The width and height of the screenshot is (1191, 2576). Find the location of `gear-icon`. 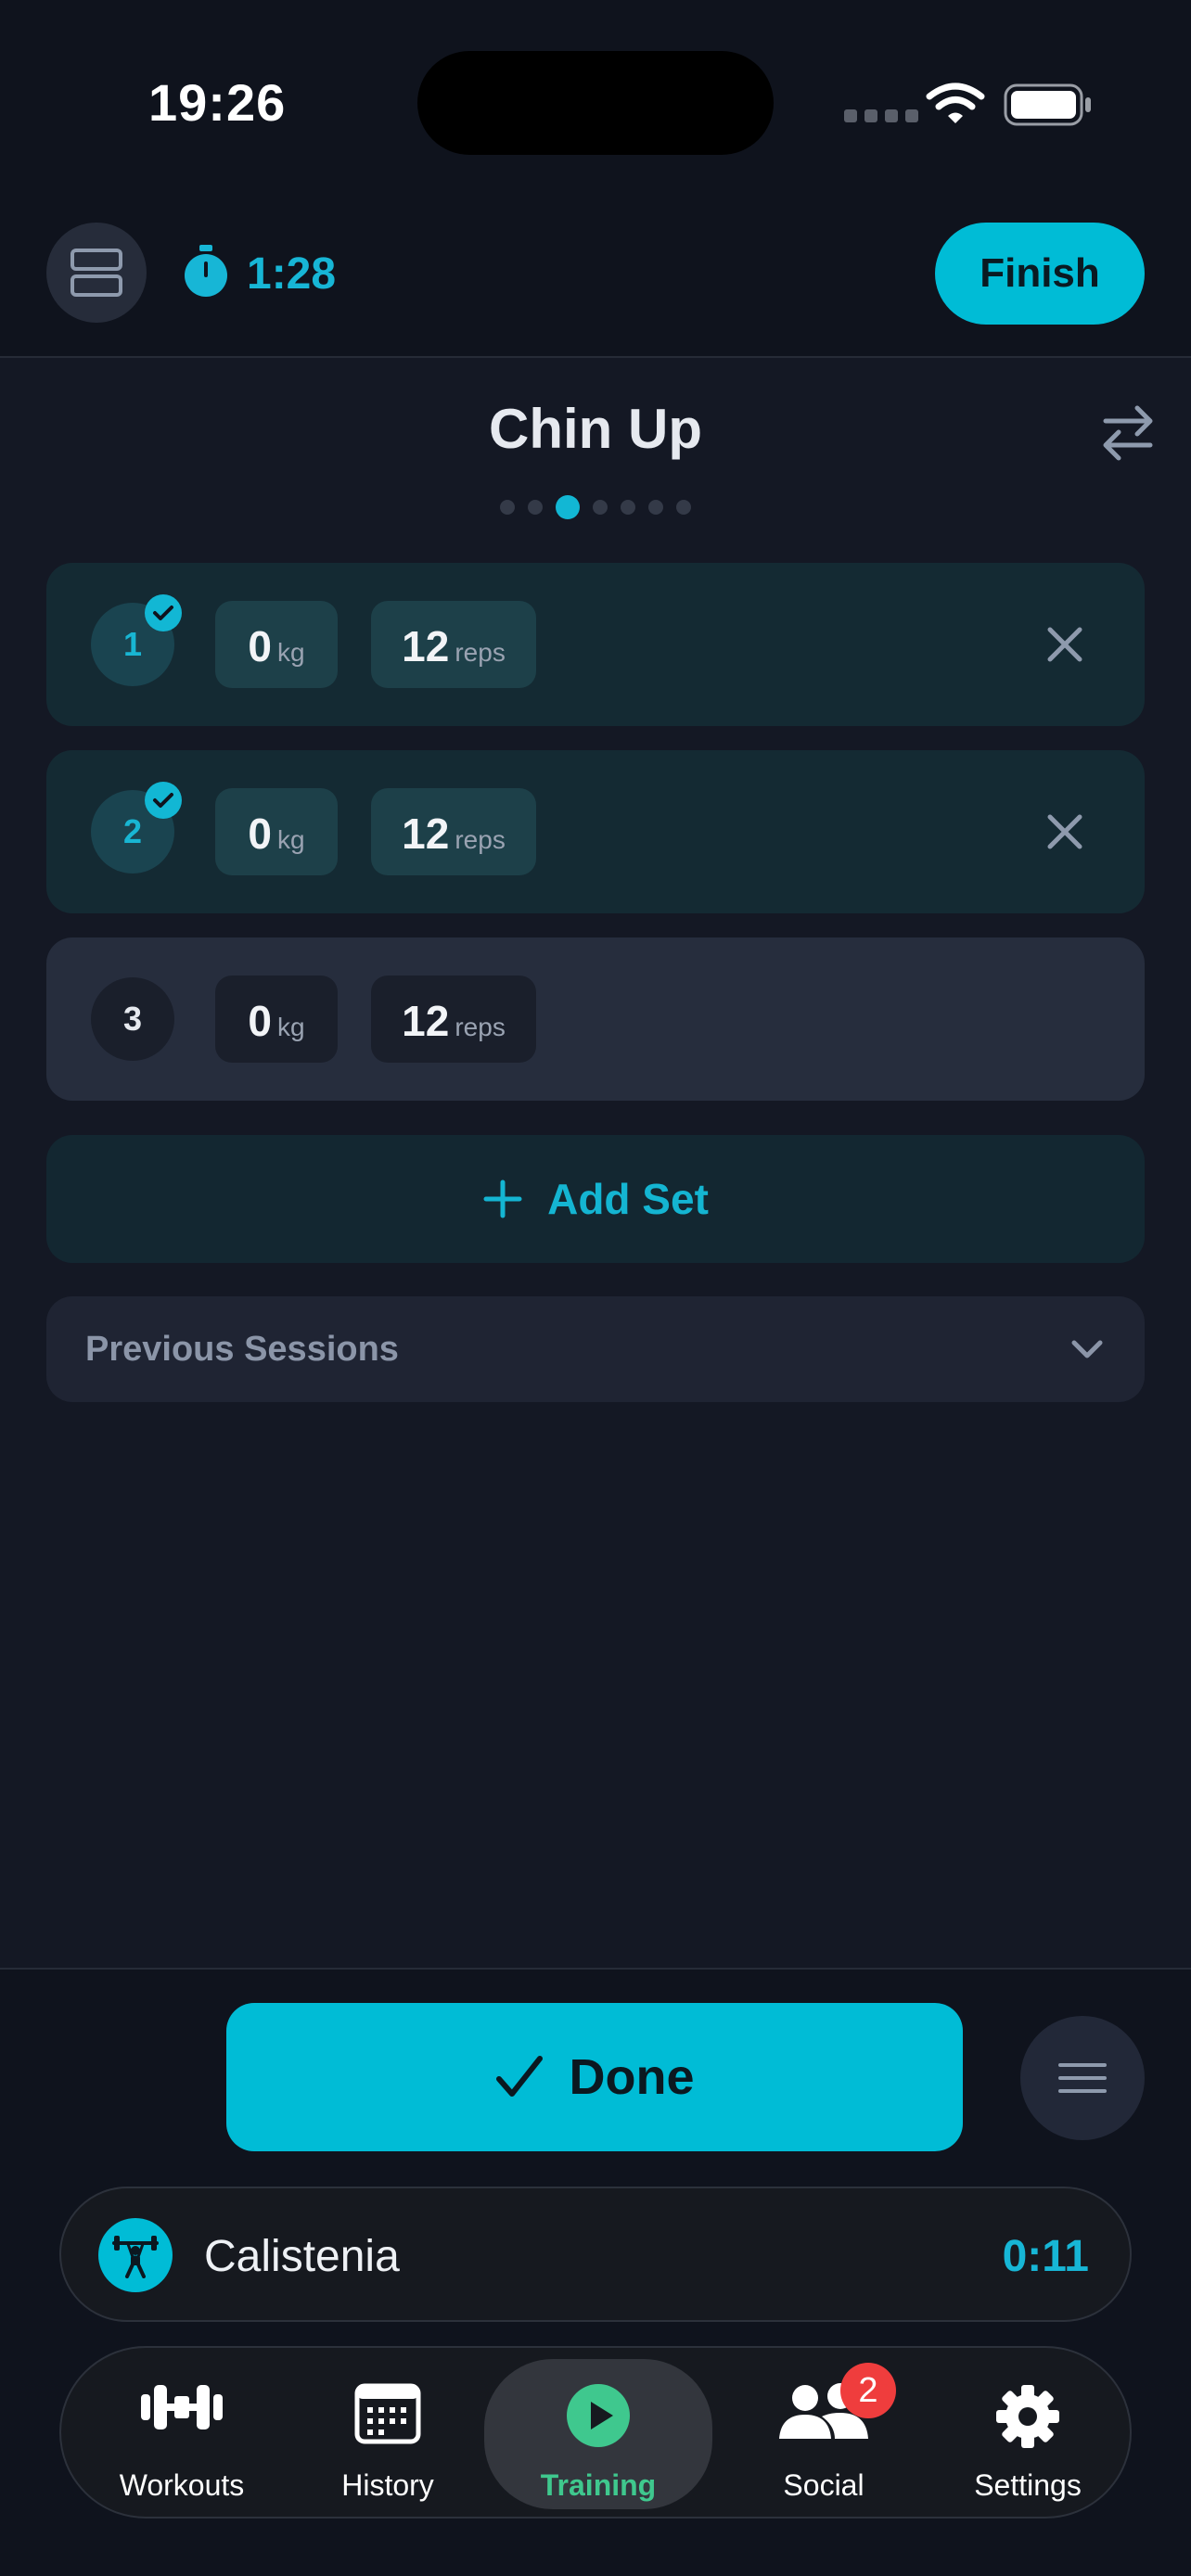

gear-icon is located at coordinates (1028, 2417).